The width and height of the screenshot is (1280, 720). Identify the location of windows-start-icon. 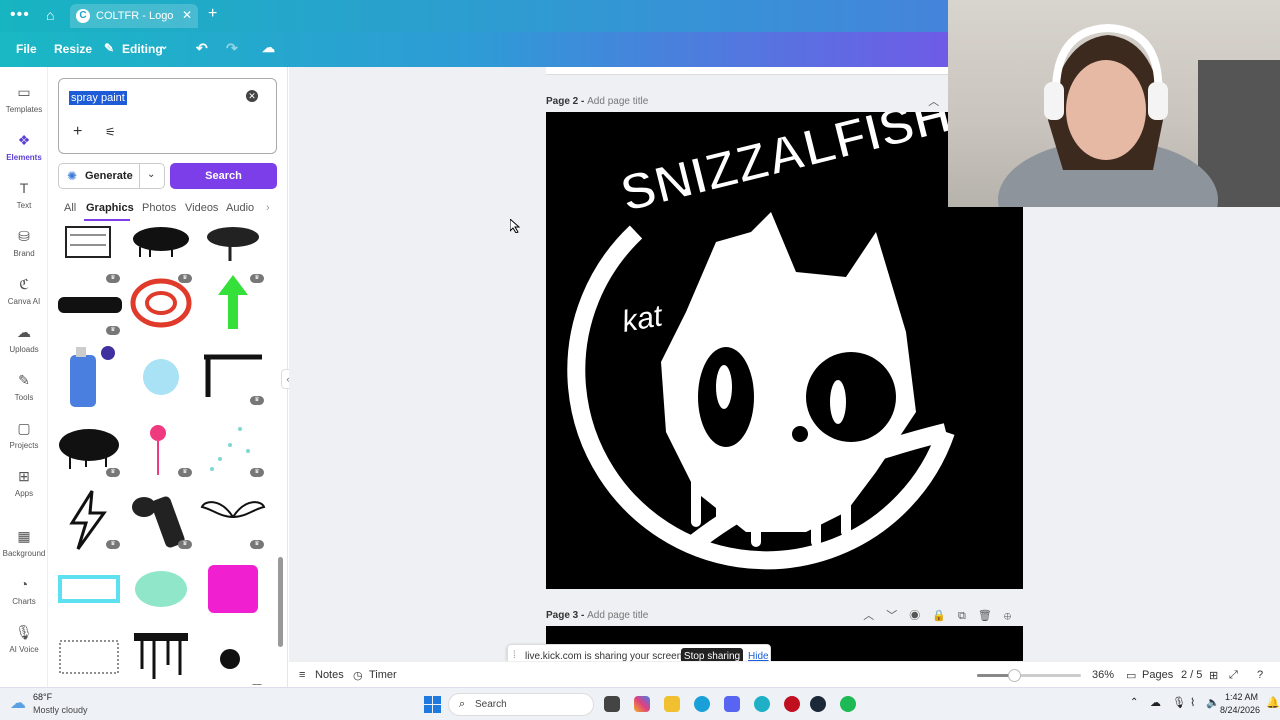
(432, 704).